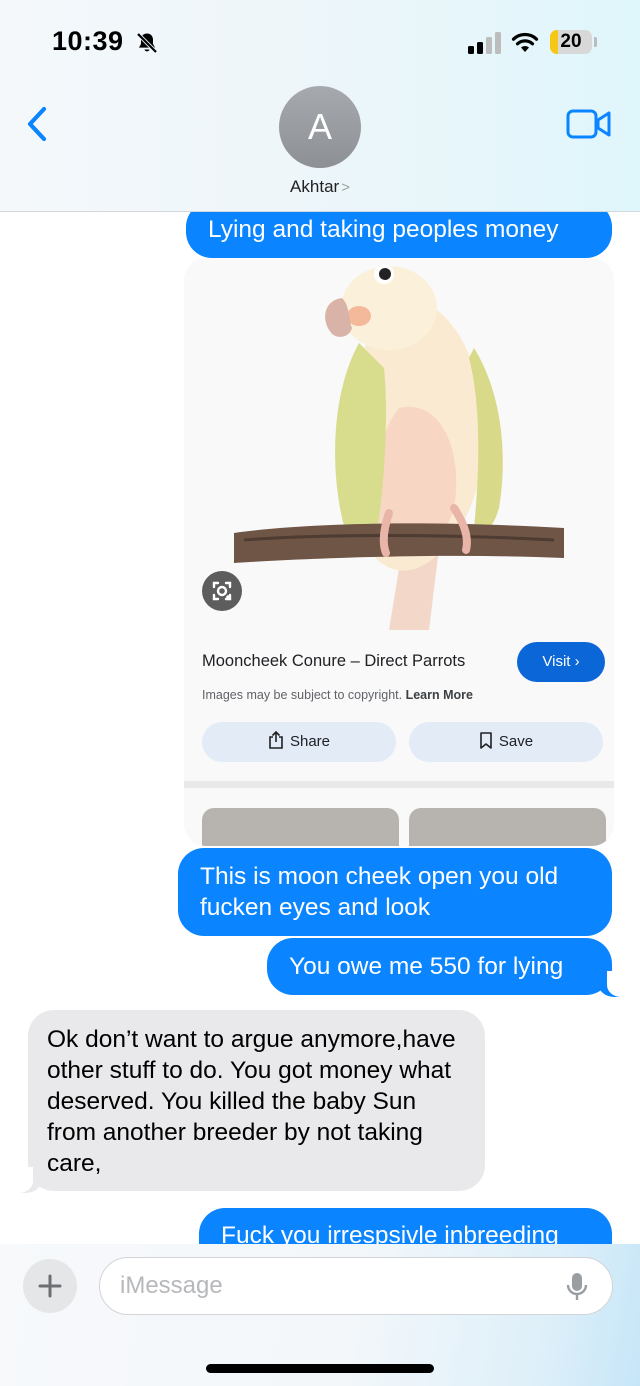 The width and height of the screenshot is (640, 1386). I want to click on message-text: You owe me 550 for lying, so click(426, 966).